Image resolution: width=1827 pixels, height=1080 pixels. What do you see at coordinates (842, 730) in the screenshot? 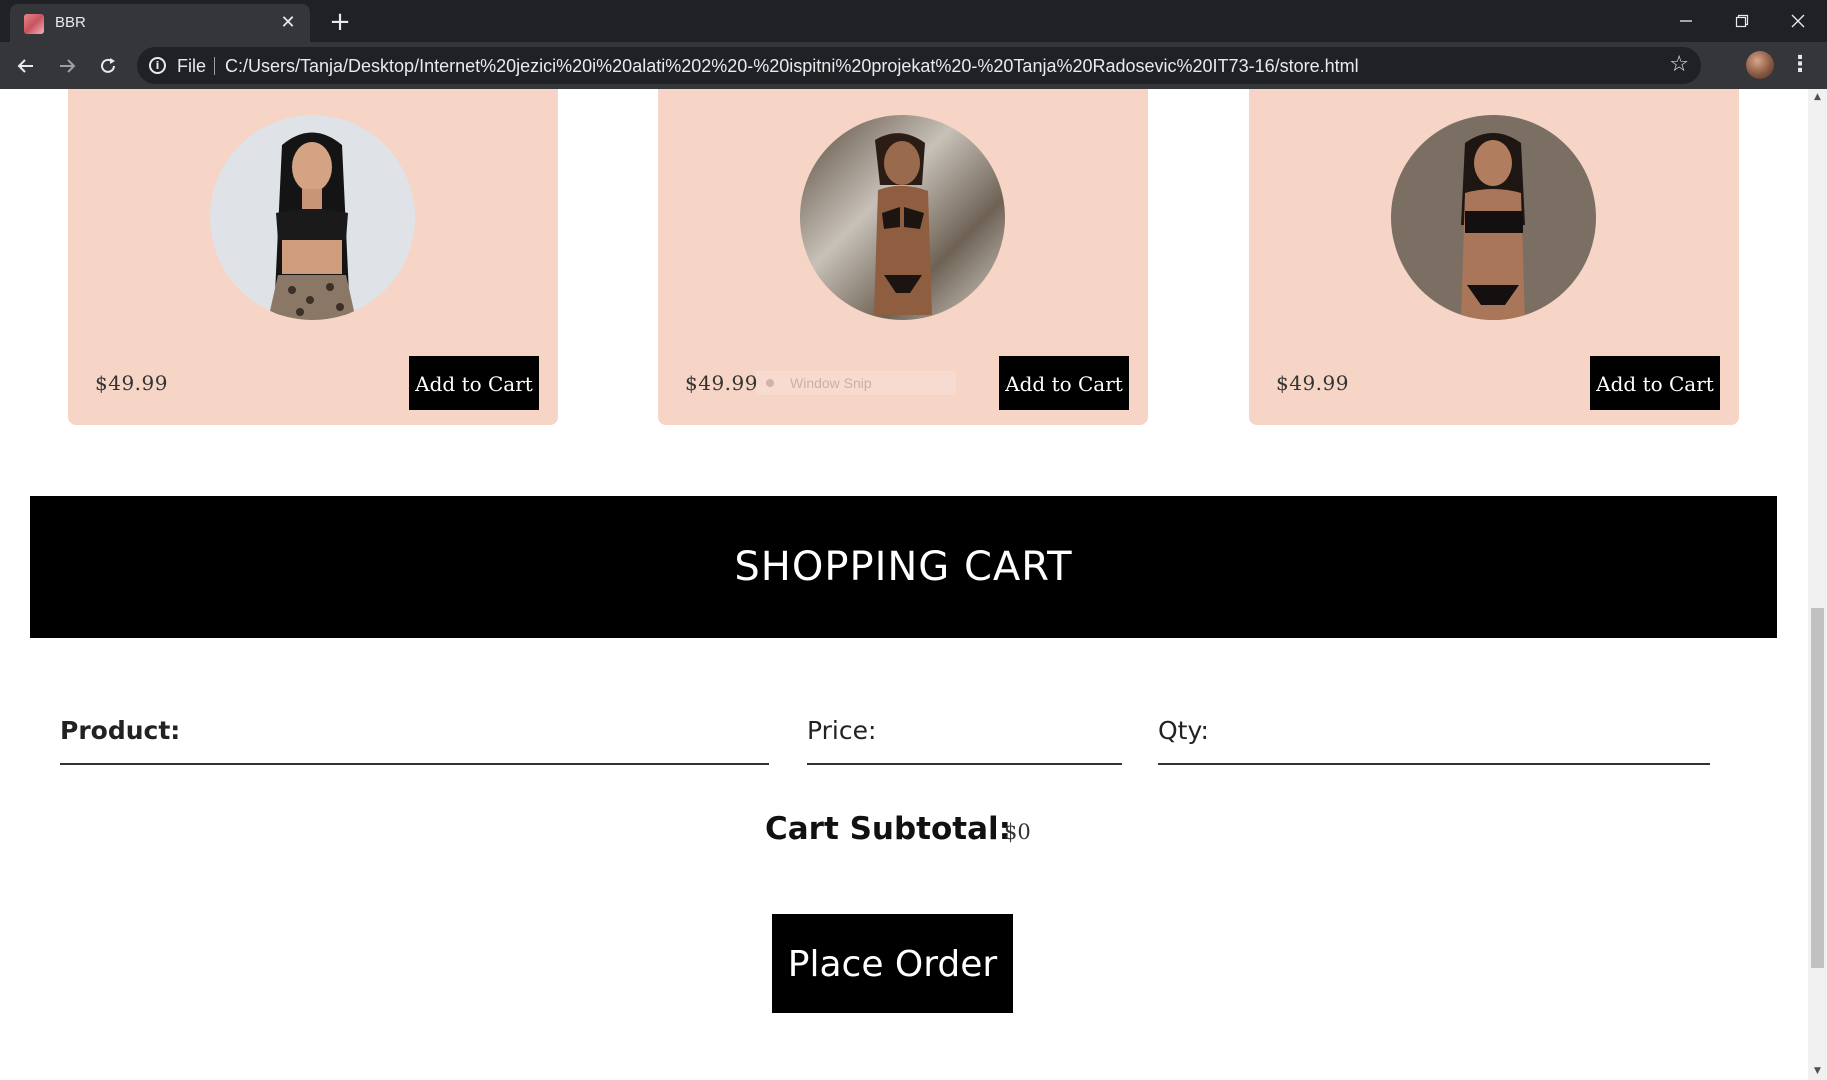
I see `price-column-header: Price:` at bounding box center [842, 730].